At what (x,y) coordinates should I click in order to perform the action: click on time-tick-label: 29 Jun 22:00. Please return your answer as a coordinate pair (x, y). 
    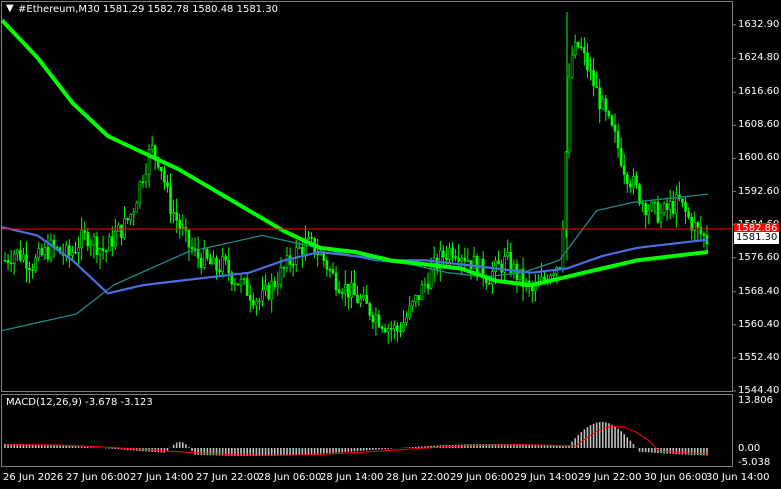
    Looking at the image, I should click on (610, 477).